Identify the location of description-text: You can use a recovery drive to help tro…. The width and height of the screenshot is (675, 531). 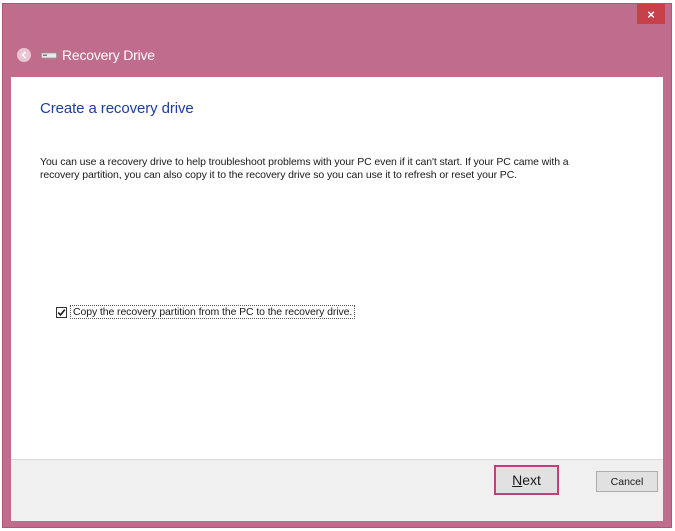
(304, 168).